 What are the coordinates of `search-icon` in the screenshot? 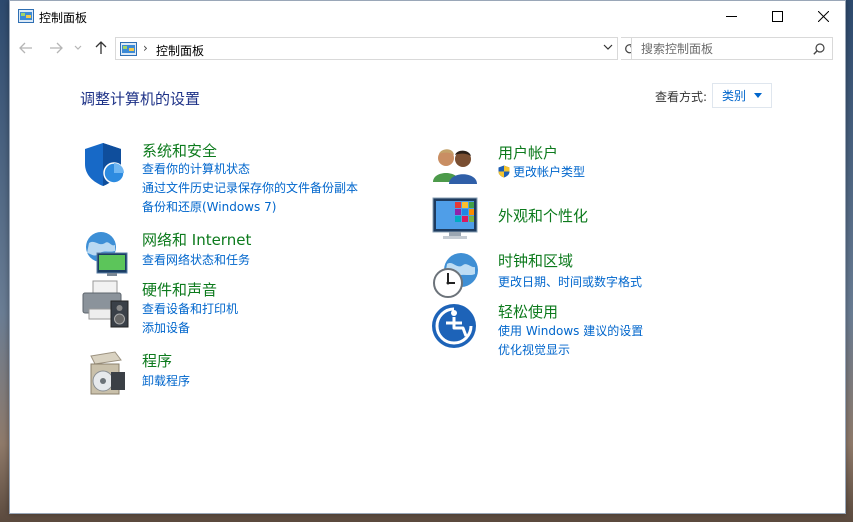 It's located at (819, 49).